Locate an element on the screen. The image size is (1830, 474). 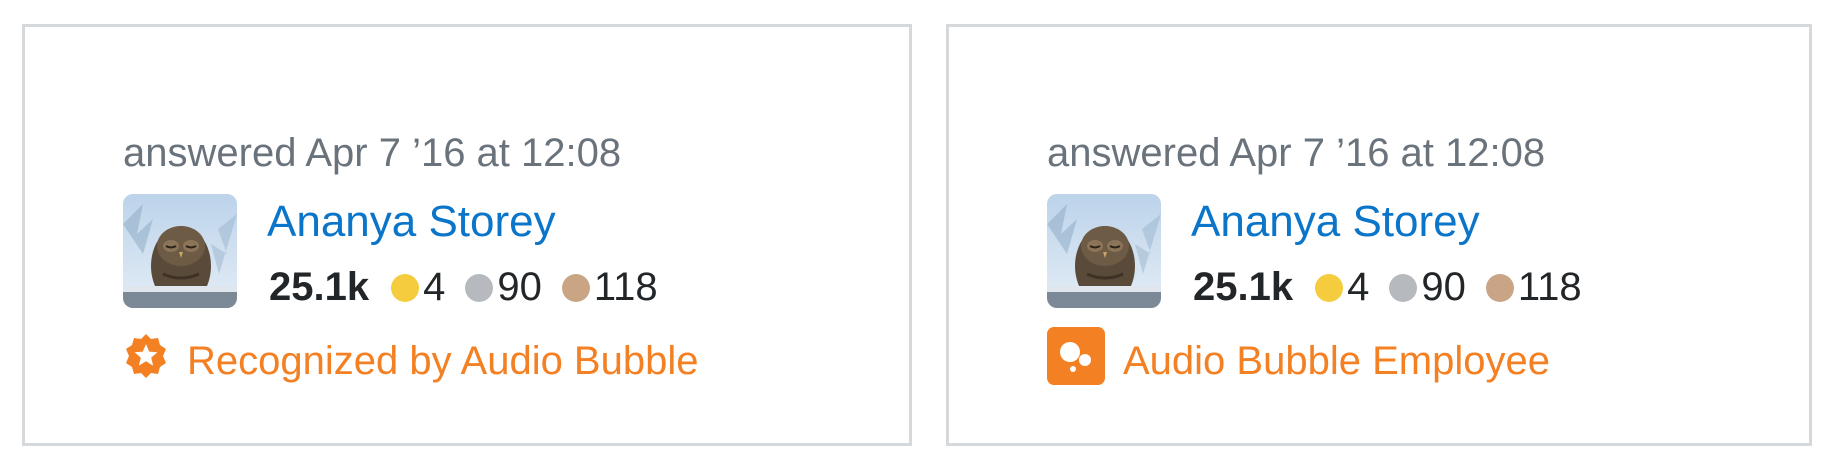
star-badge-icon is located at coordinates (146, 361).